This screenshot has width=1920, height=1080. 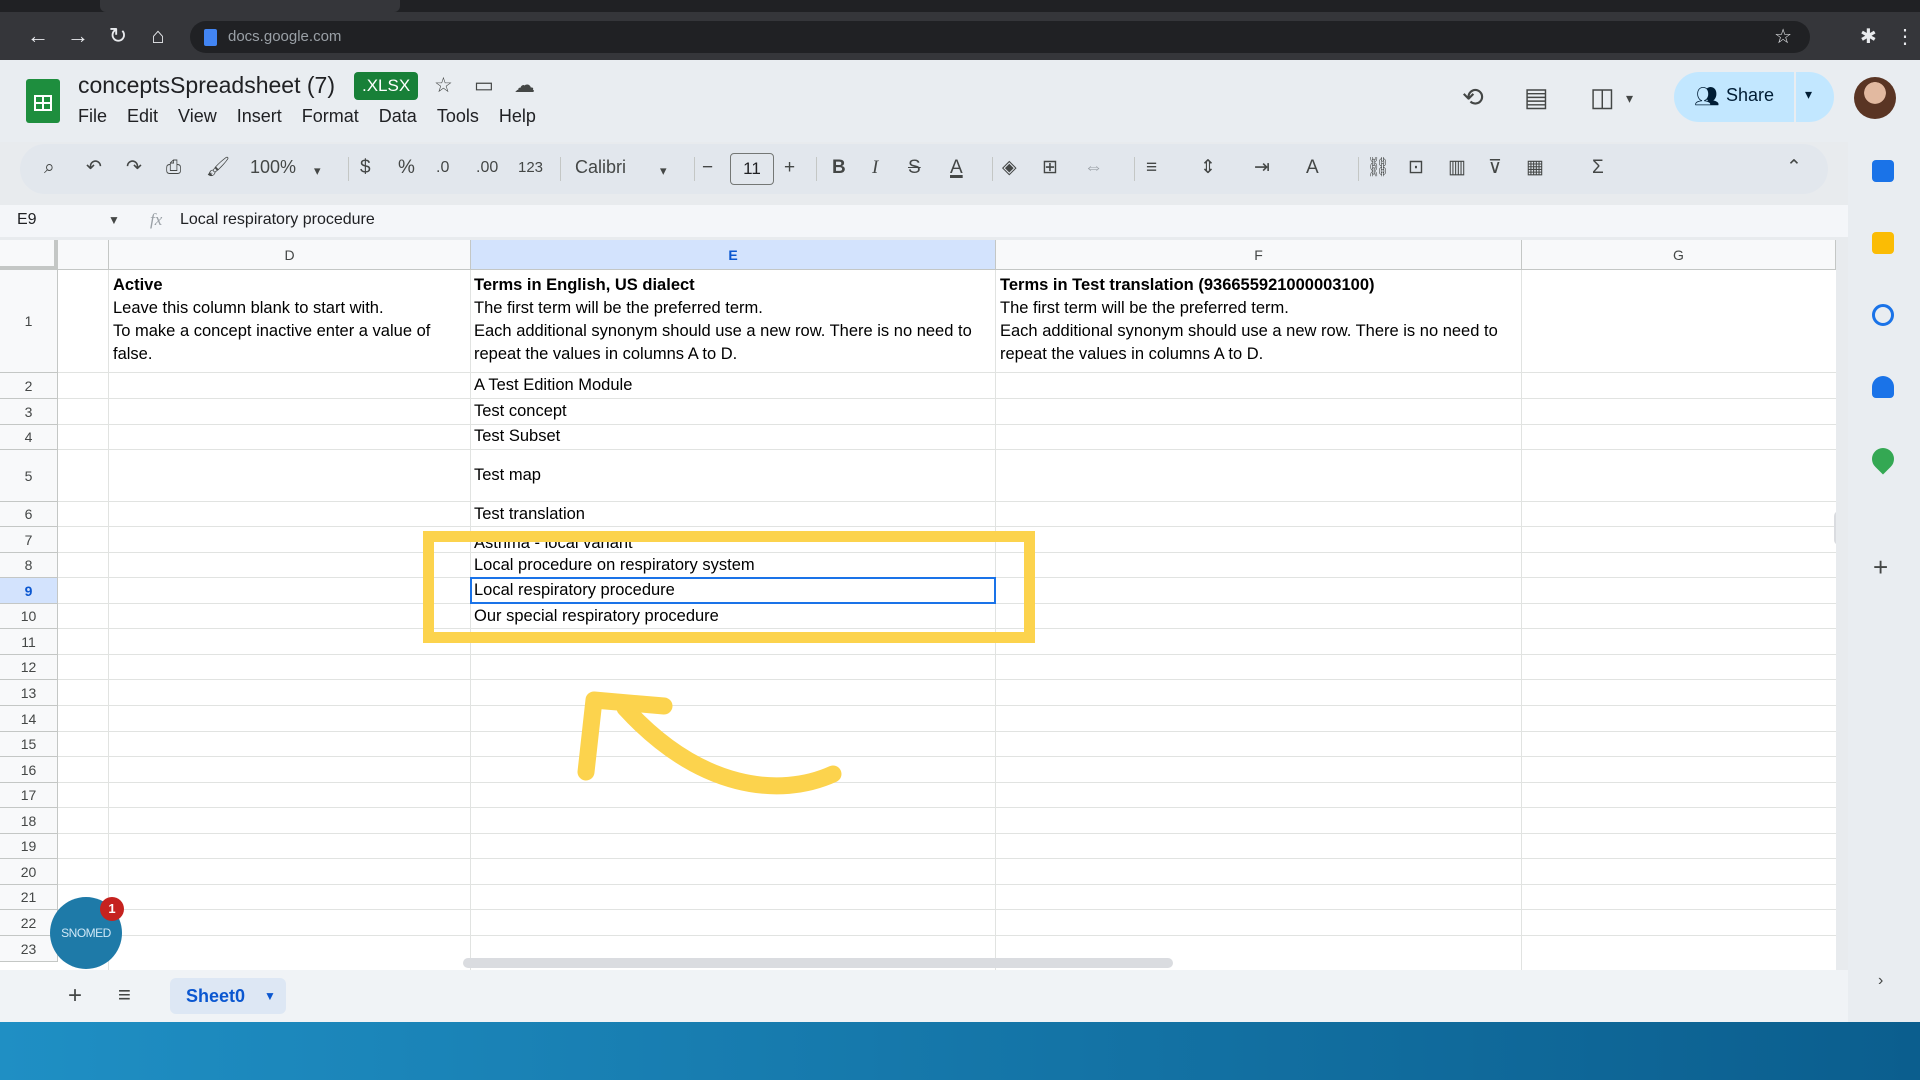 I want to click on formula-input: Local respiratory procedure, so click(x=277, y=220).